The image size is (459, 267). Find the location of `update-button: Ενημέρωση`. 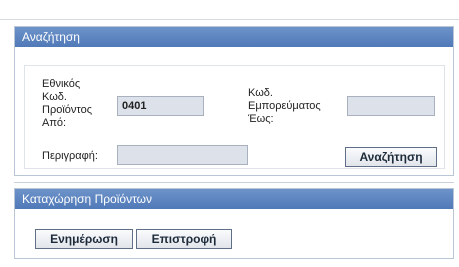

update-button: Ενημέρωση is located at coordinates (84, 239).